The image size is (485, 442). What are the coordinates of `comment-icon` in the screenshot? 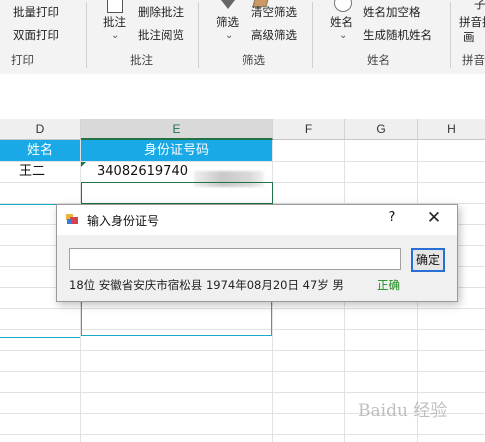 It's located at (115, 6).